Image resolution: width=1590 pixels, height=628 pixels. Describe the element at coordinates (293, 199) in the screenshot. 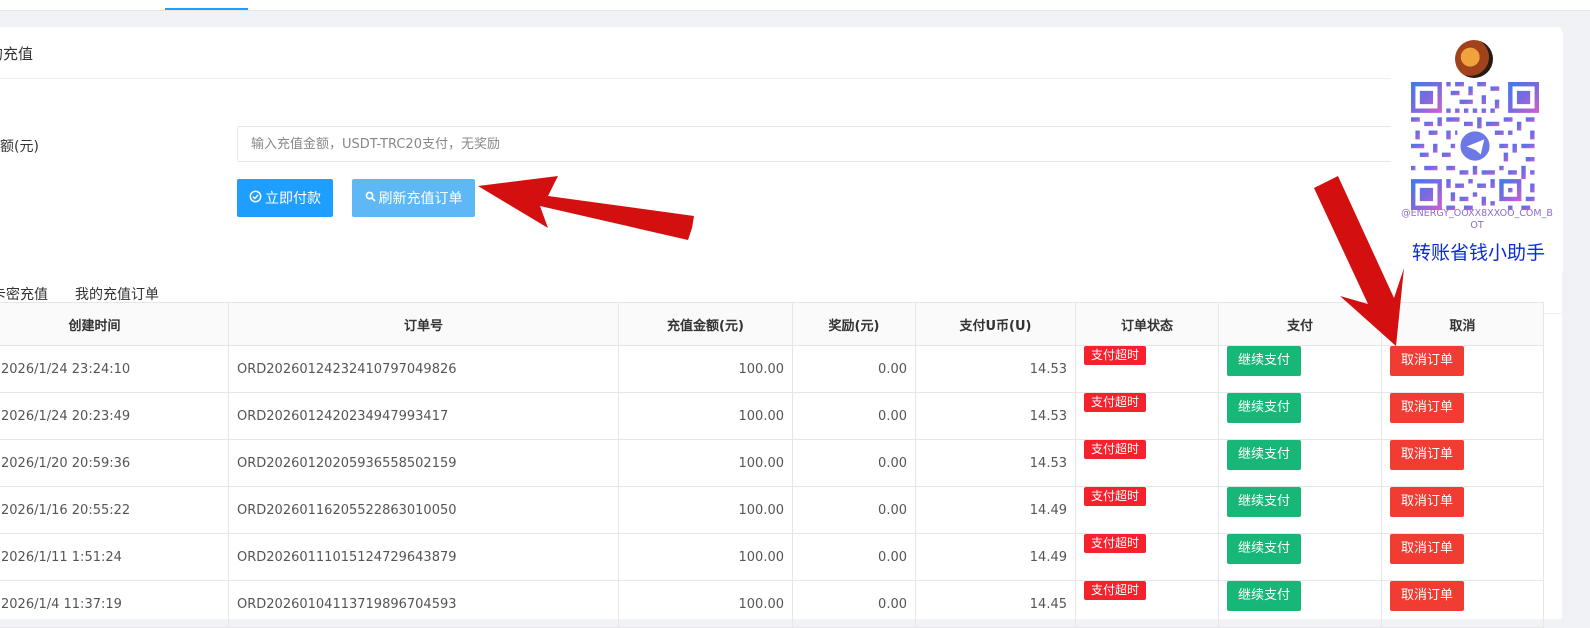

I see `pay-now-label: 立即付款` at that location.